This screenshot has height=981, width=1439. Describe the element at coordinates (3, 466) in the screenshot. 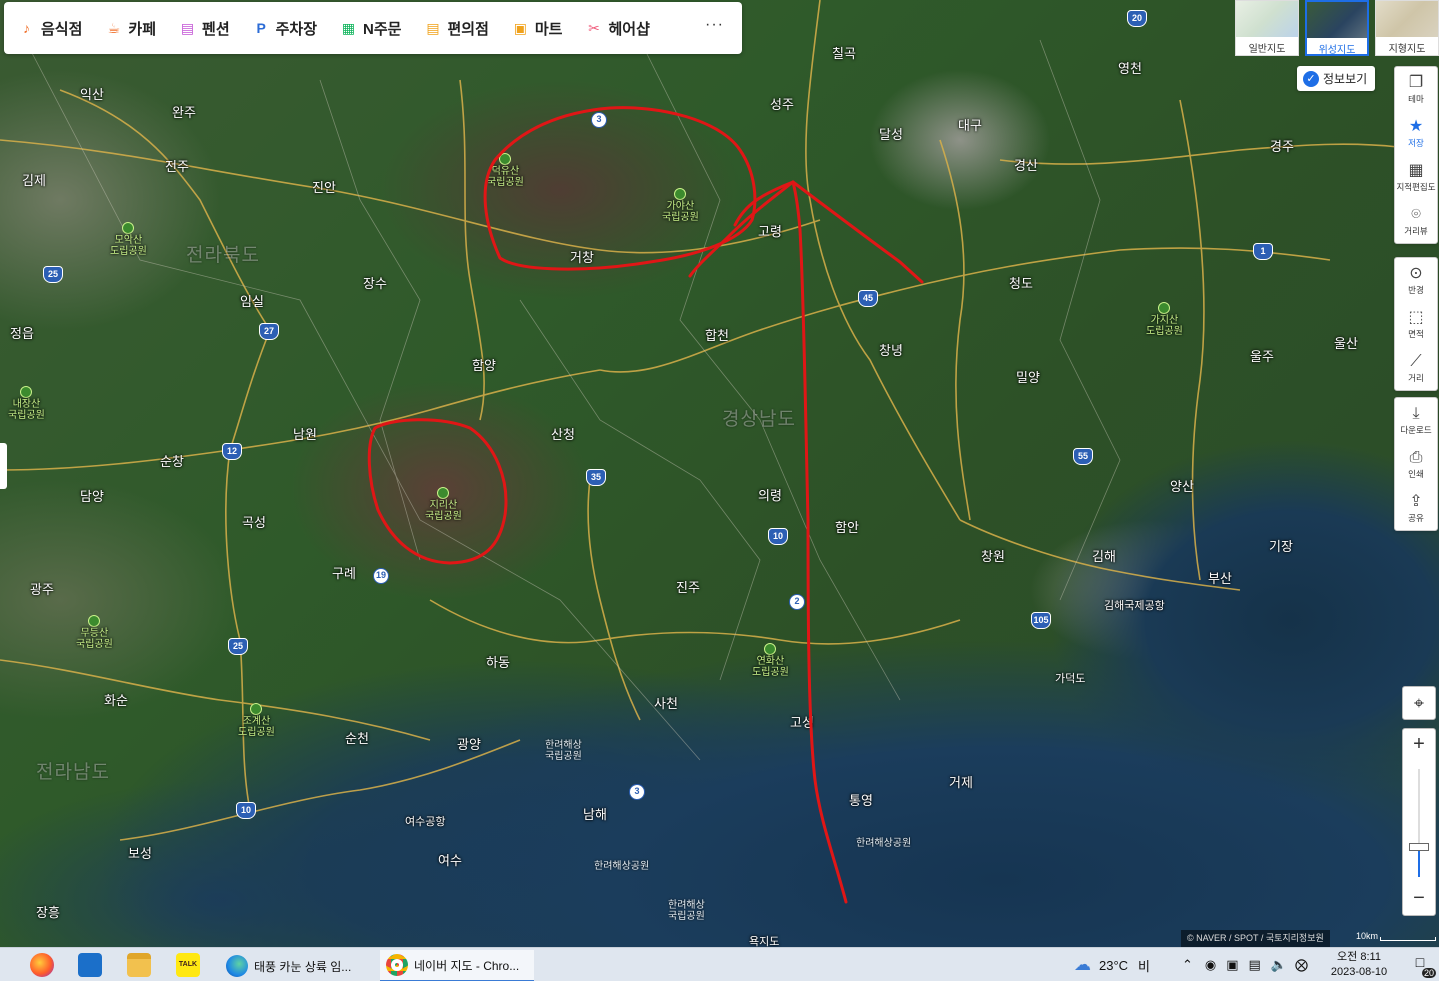

I see `side-panel-handle` at that location.